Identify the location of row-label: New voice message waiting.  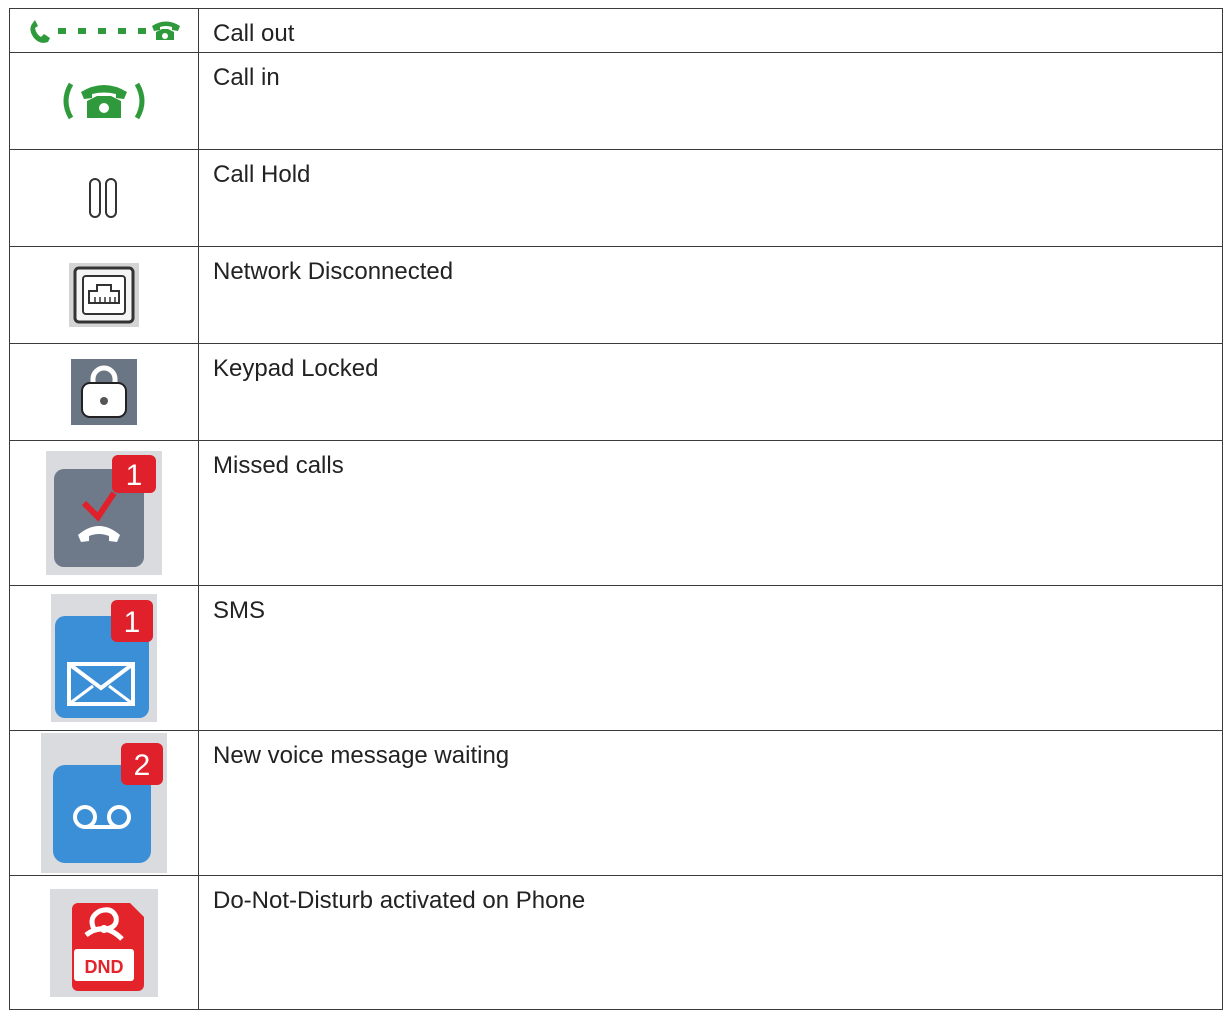
(361, 755).